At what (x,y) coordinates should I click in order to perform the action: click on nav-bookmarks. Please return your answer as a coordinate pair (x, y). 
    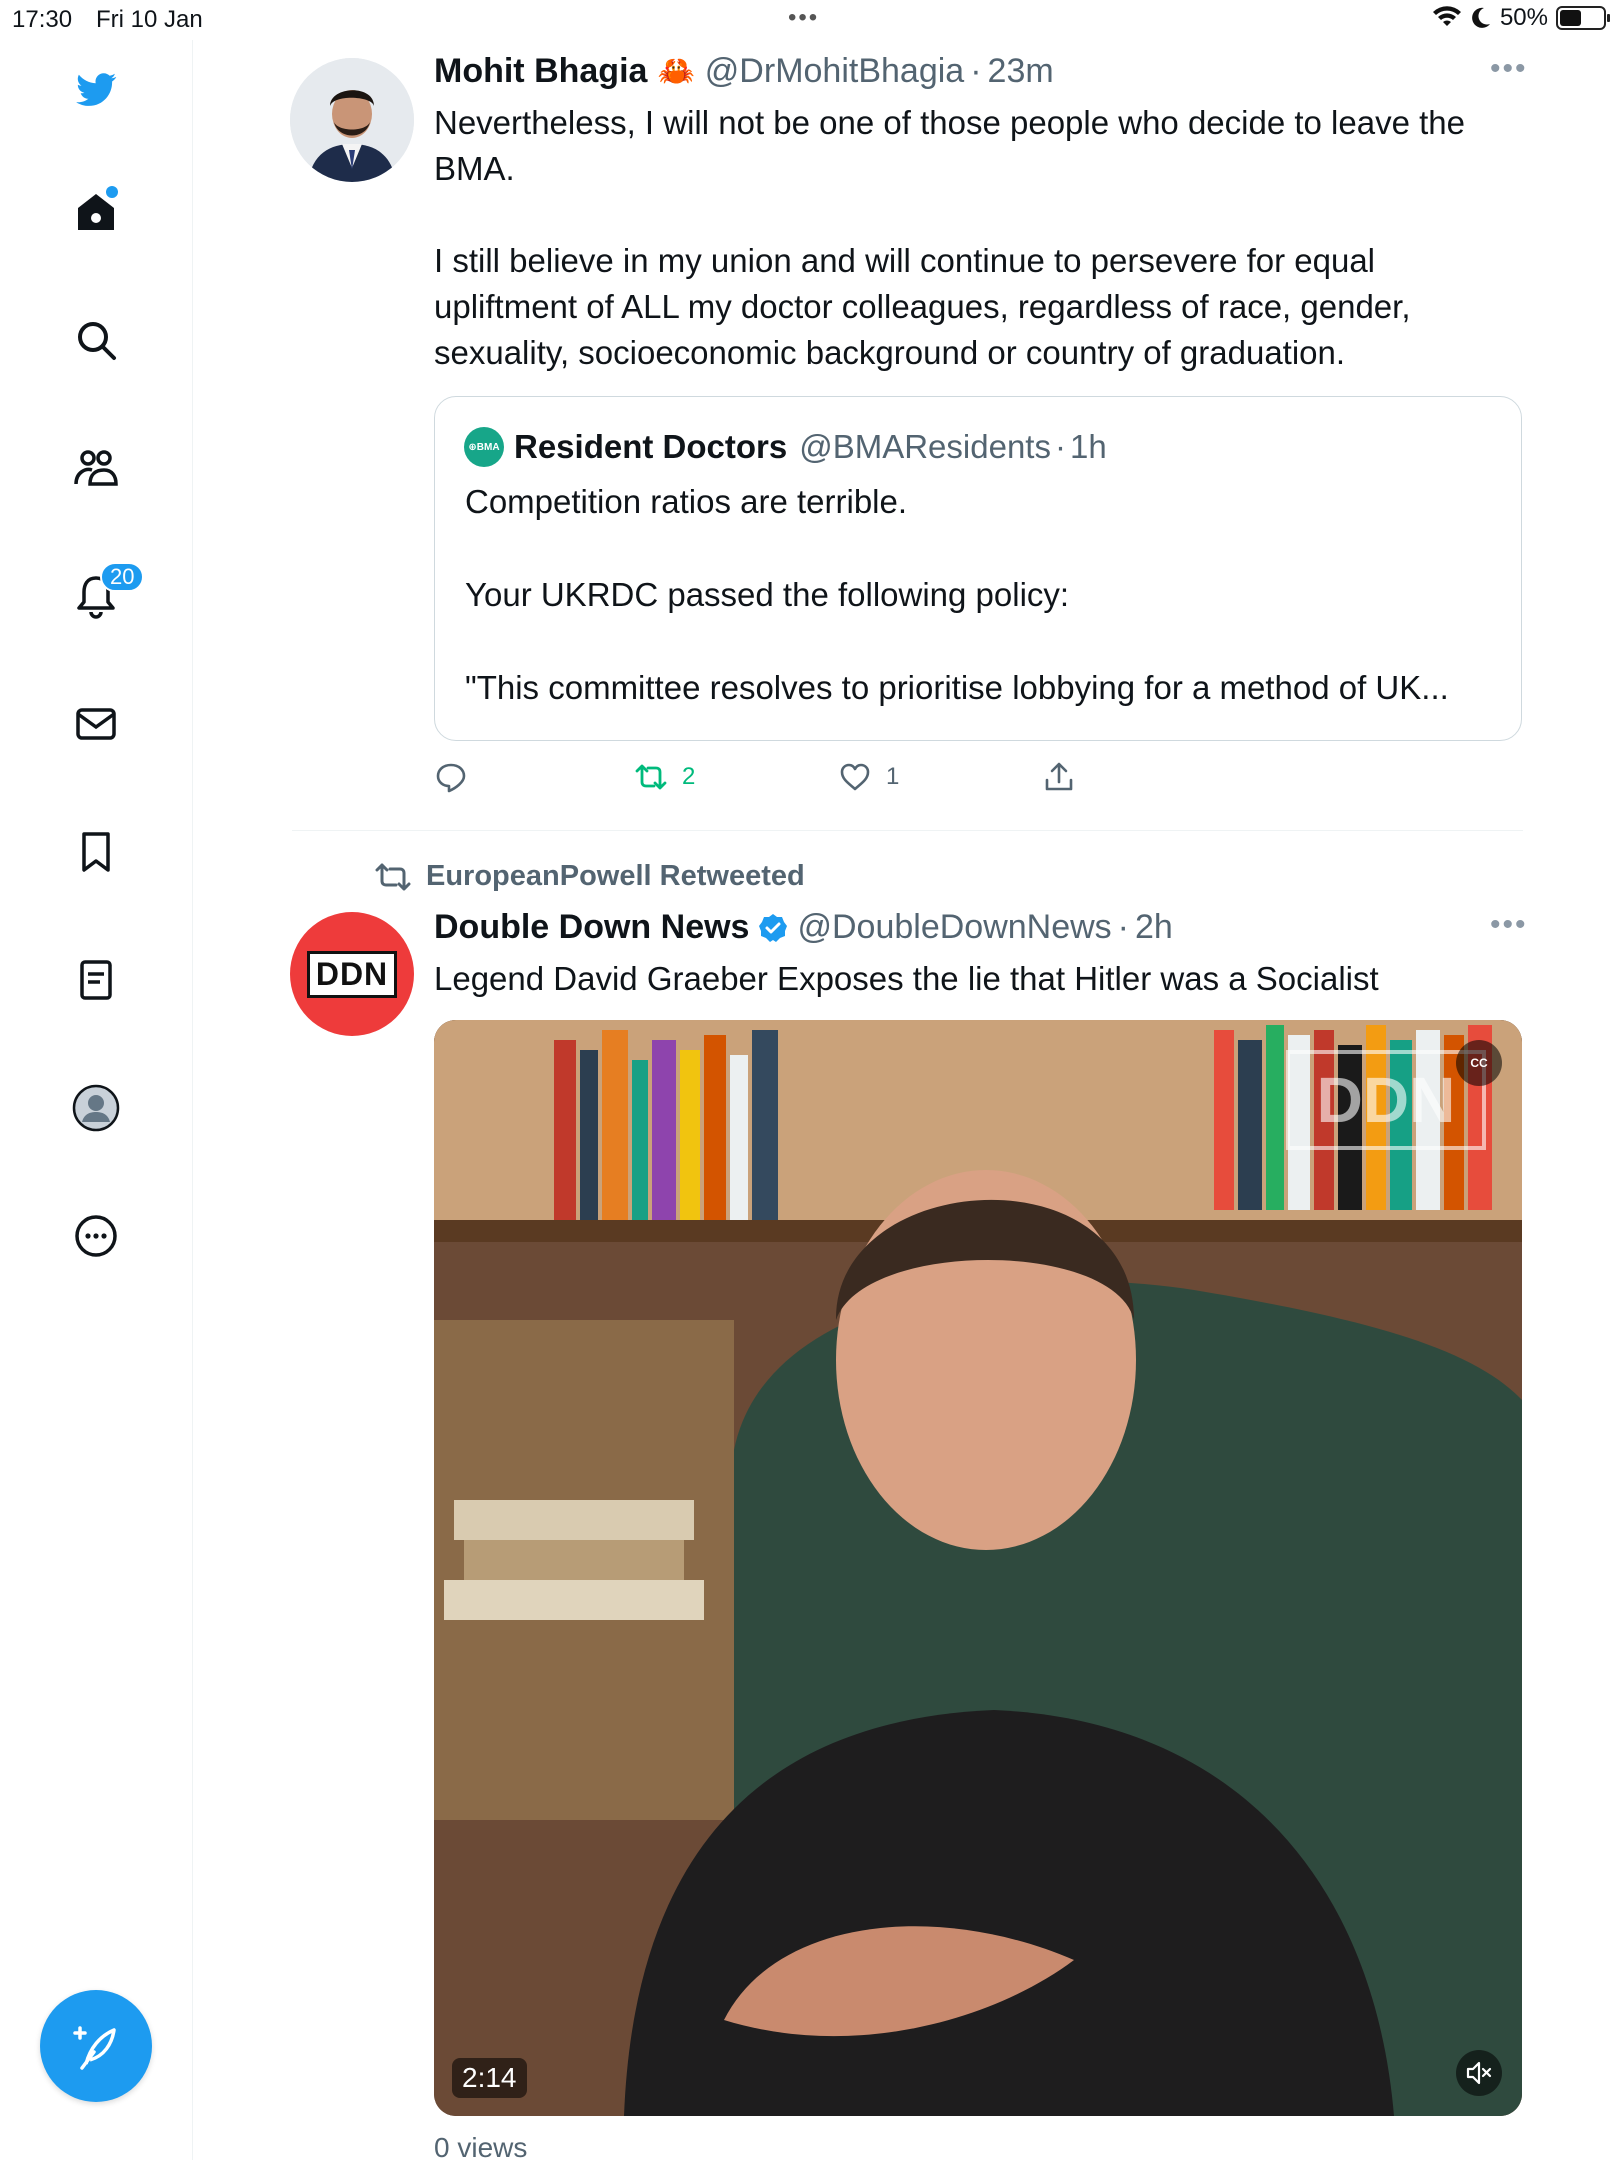
    Looking at the image, I should click on (96, 852).